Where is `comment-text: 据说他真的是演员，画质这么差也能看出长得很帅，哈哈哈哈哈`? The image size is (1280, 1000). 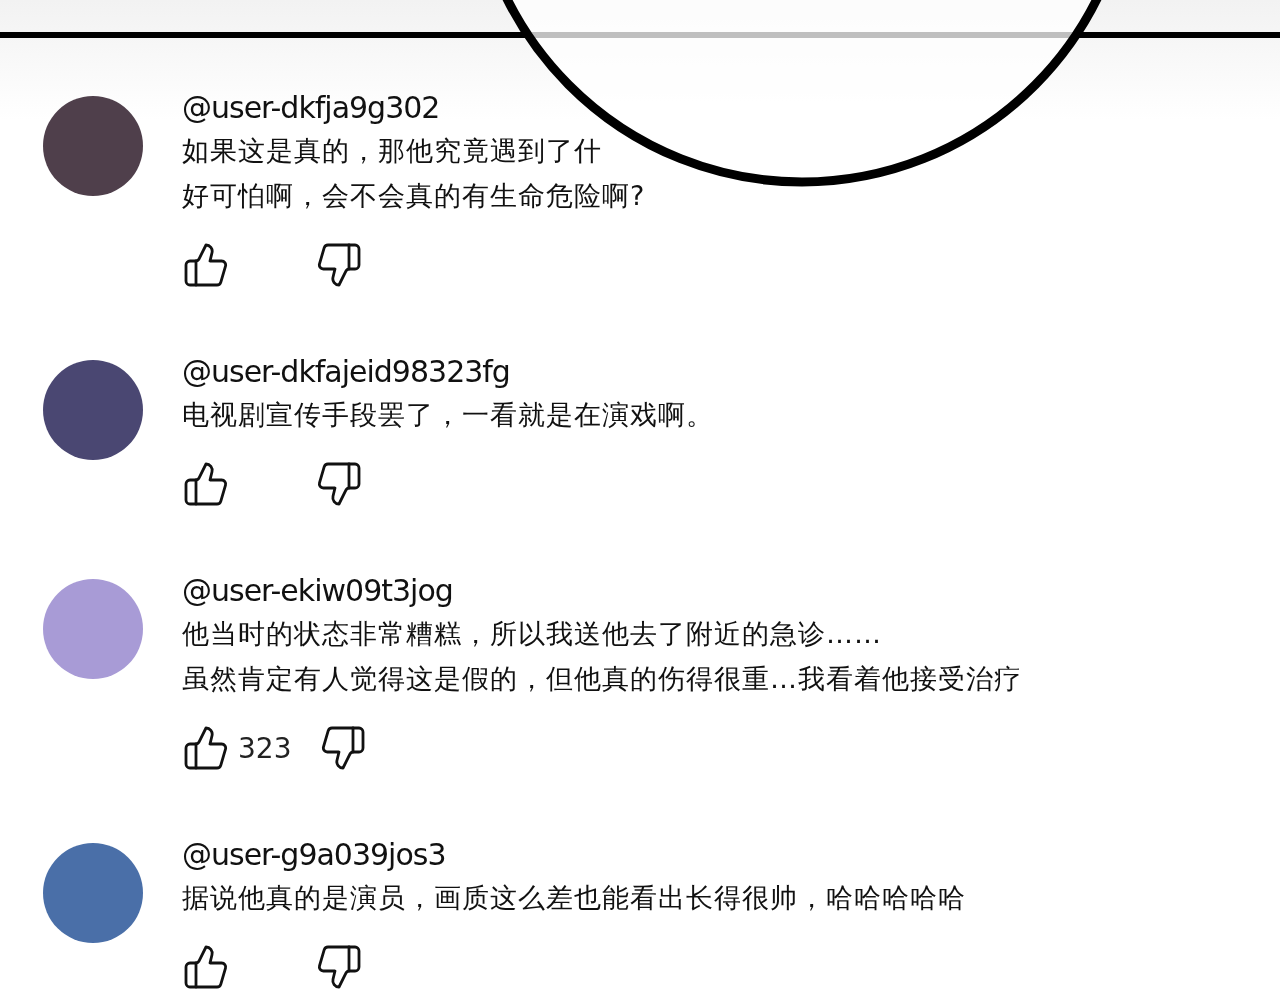 comment-text: 据说他真的是演员，画质这么差也能看出长得很帅，哈哈哈哈哈 is located at coordinates (574, 898).